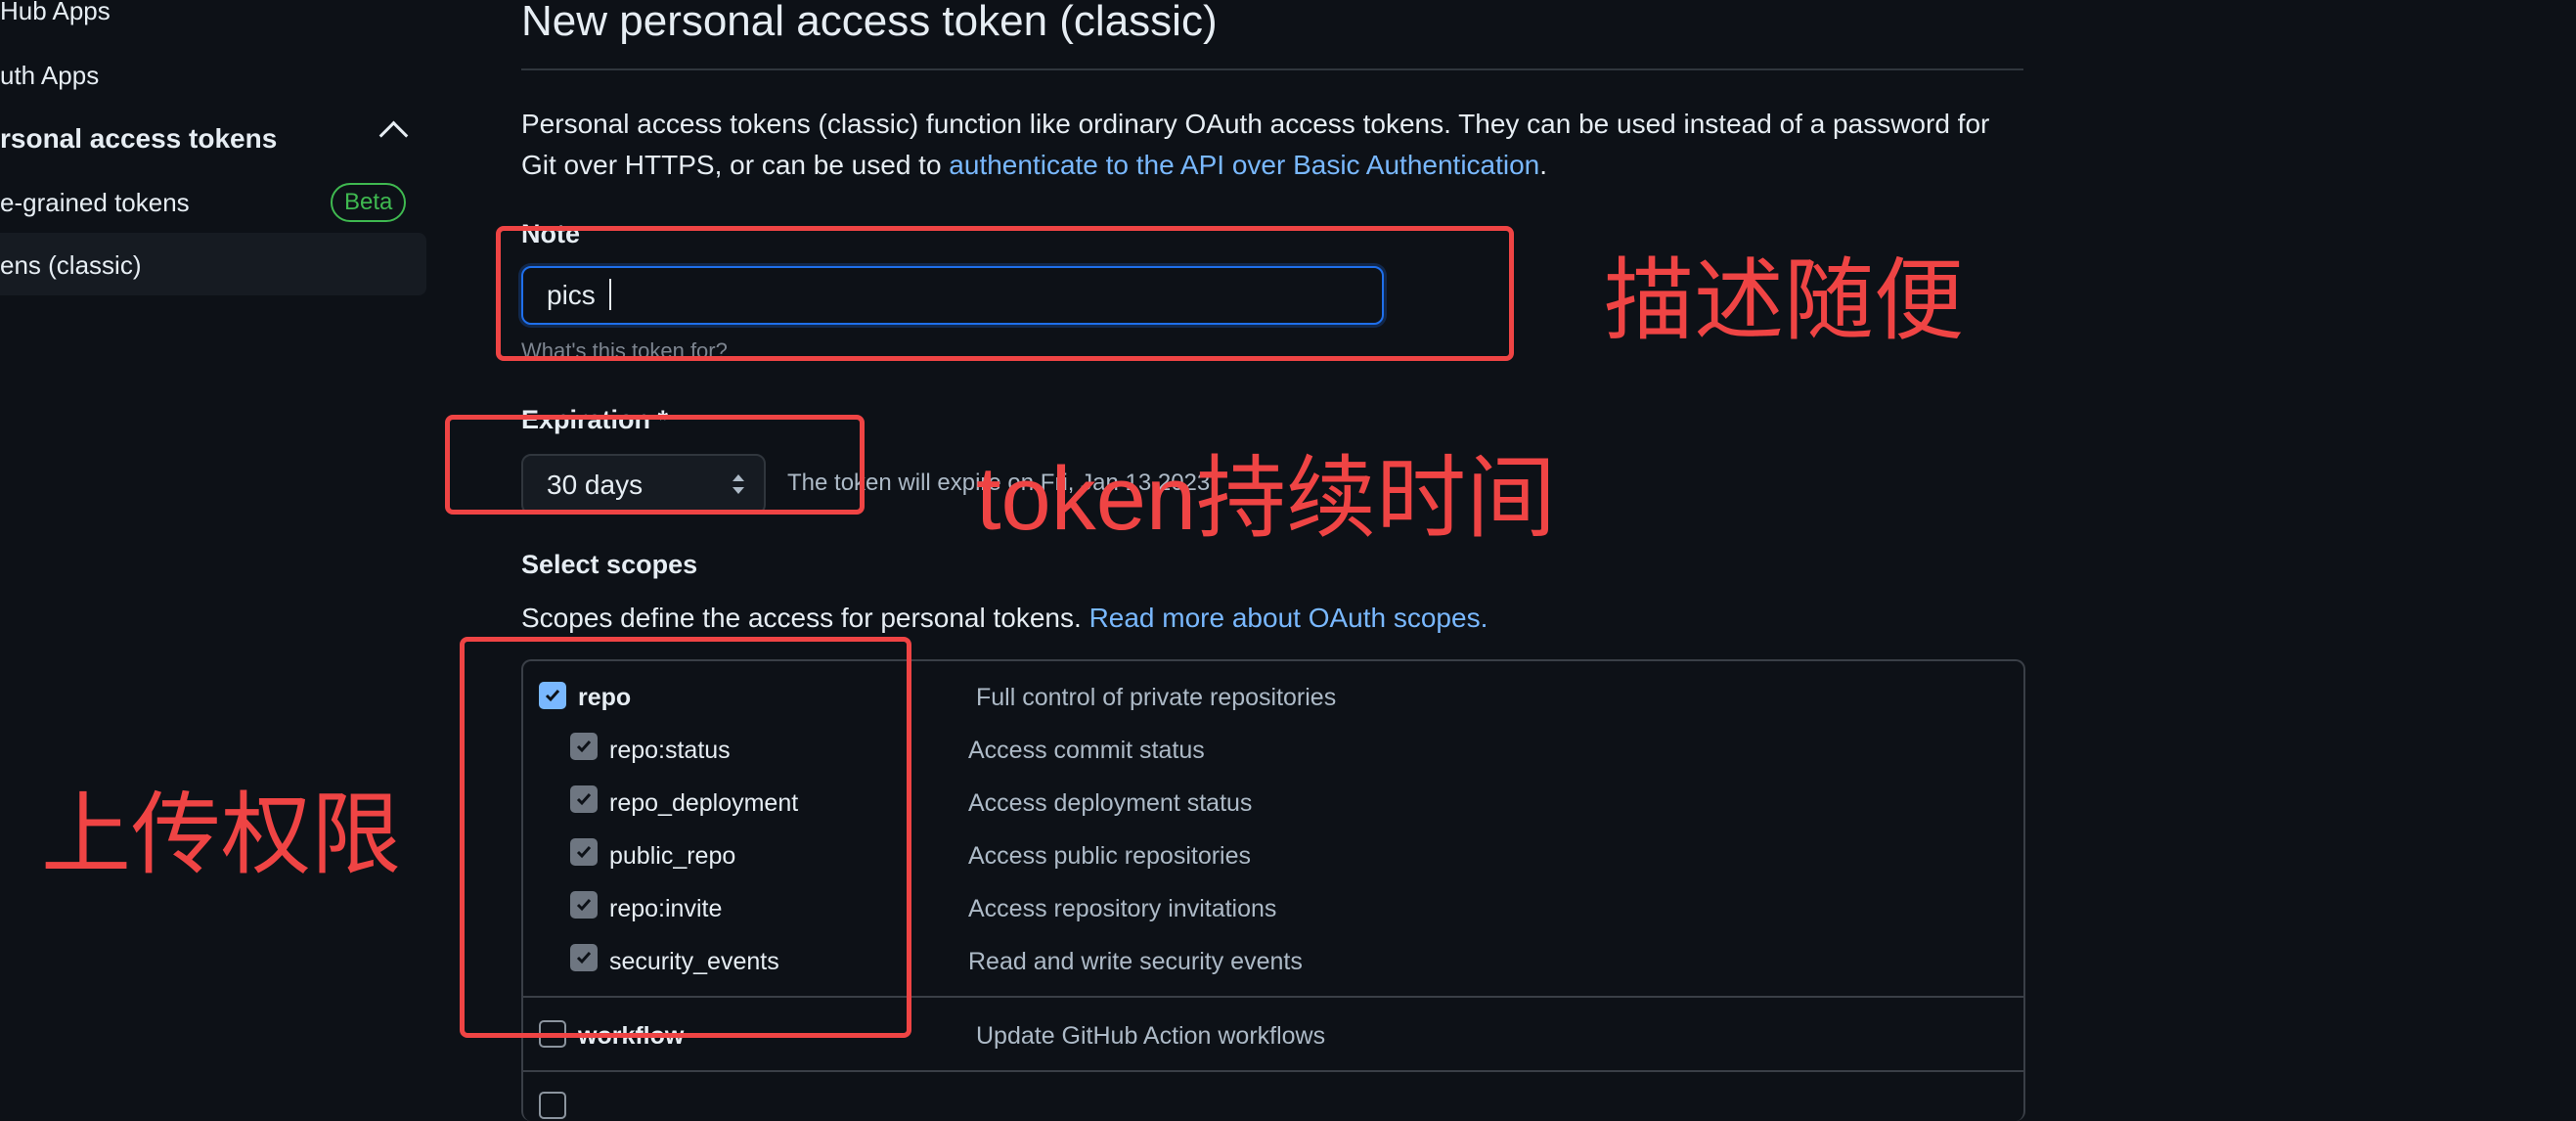 The width and height of the screenshot is (2576, 1121). What do you see at coordinates (685, 837) in the screenshot?
I see `annotation-box-scopes` at bounding box center [685, 837].